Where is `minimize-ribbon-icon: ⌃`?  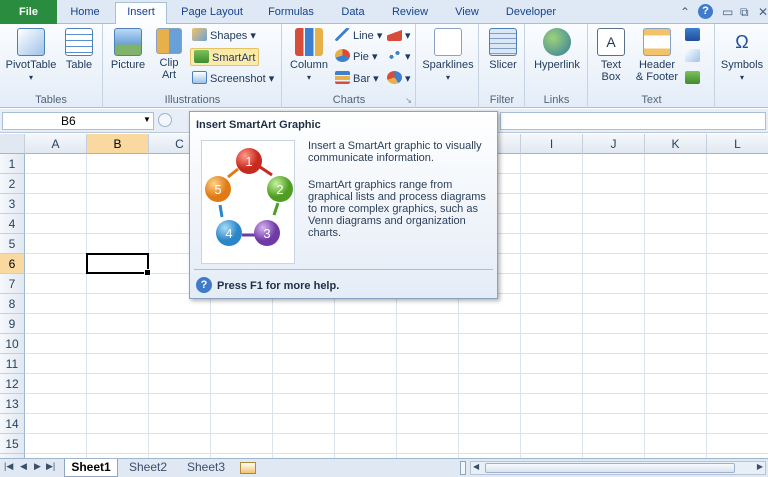
minimize-ribbon-icon: ⌃ is located at coordinates (685, 12).